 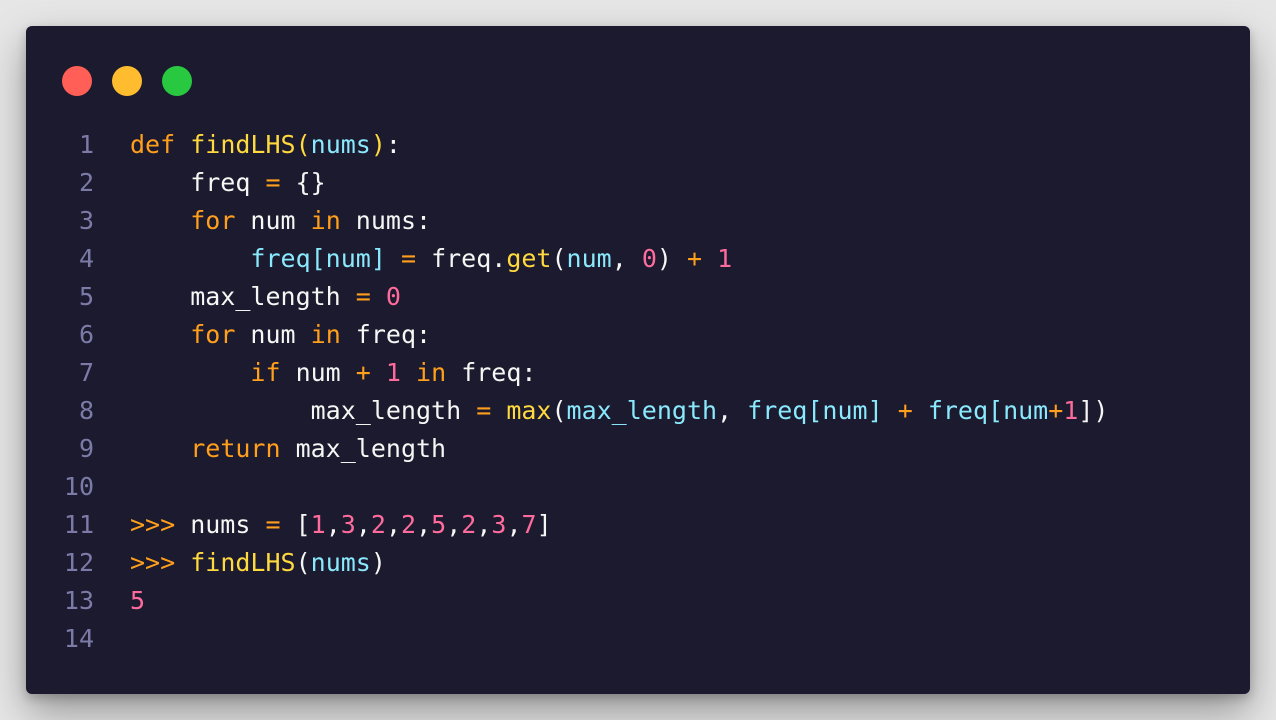 What do you see at coordinates (638, 563) in the screenshot?
I see `code-line: 12 >>> findLHS(nums)` at bounding box center [638, 563].